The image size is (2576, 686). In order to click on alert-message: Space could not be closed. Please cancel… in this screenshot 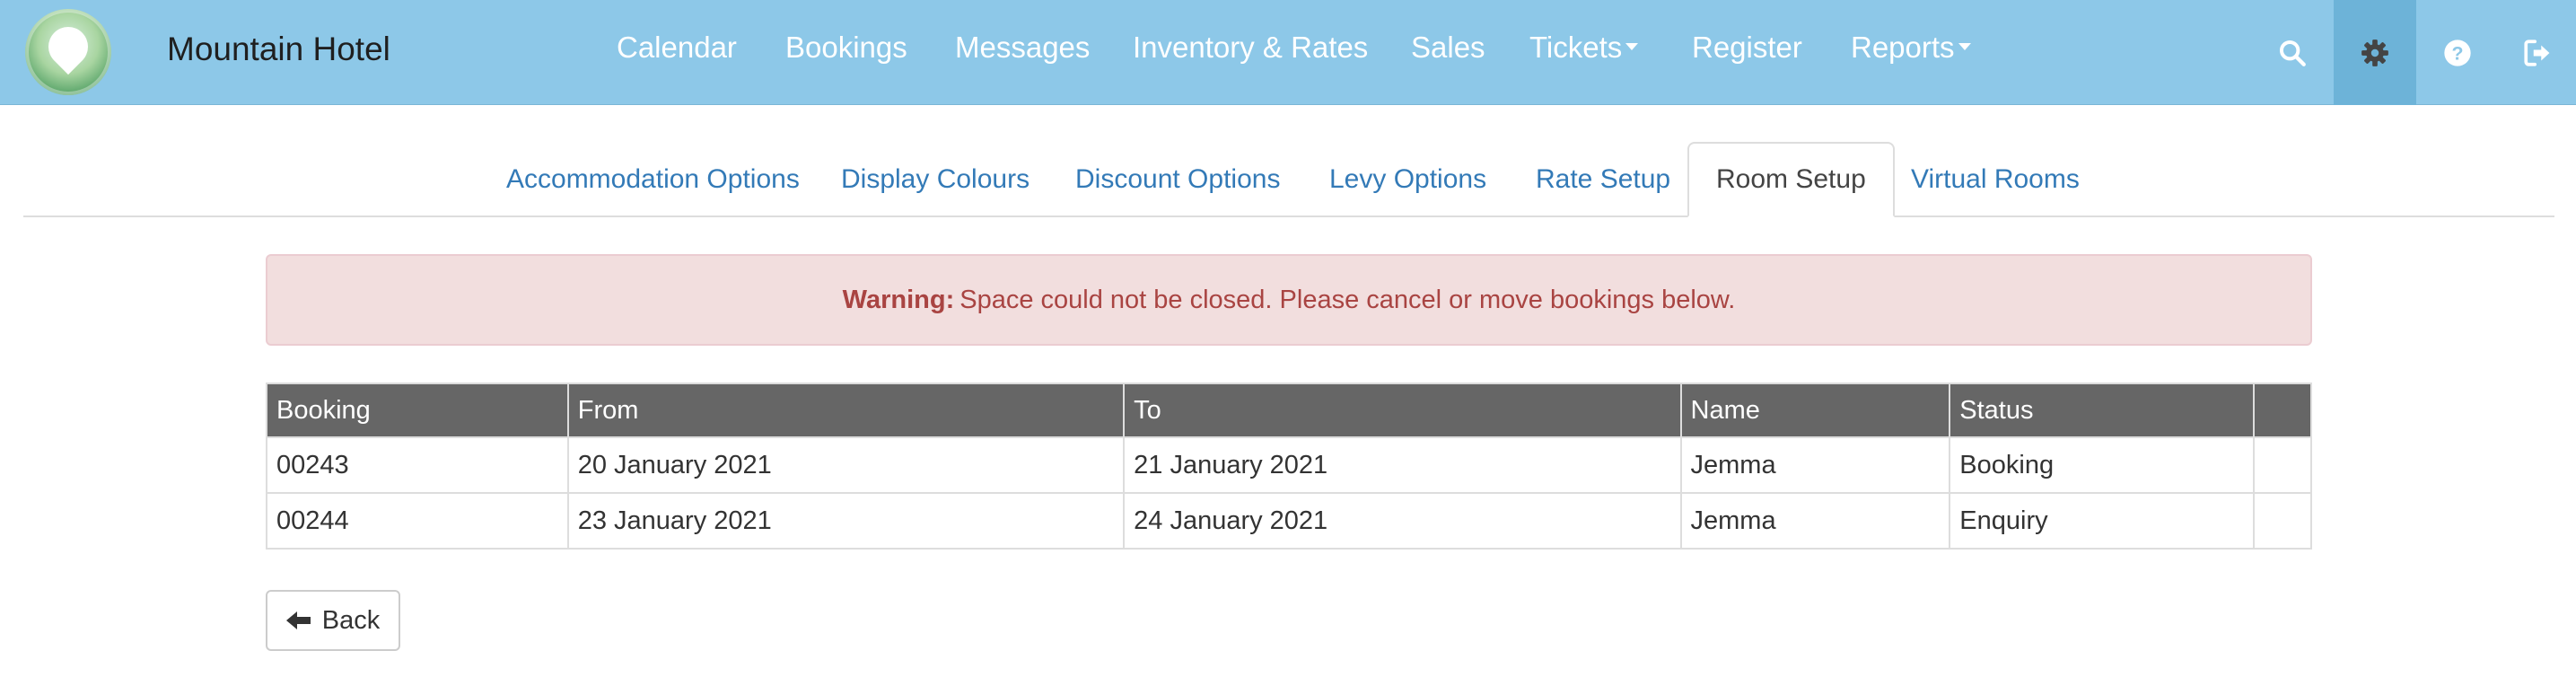, I will do `click(1347, 299)`.